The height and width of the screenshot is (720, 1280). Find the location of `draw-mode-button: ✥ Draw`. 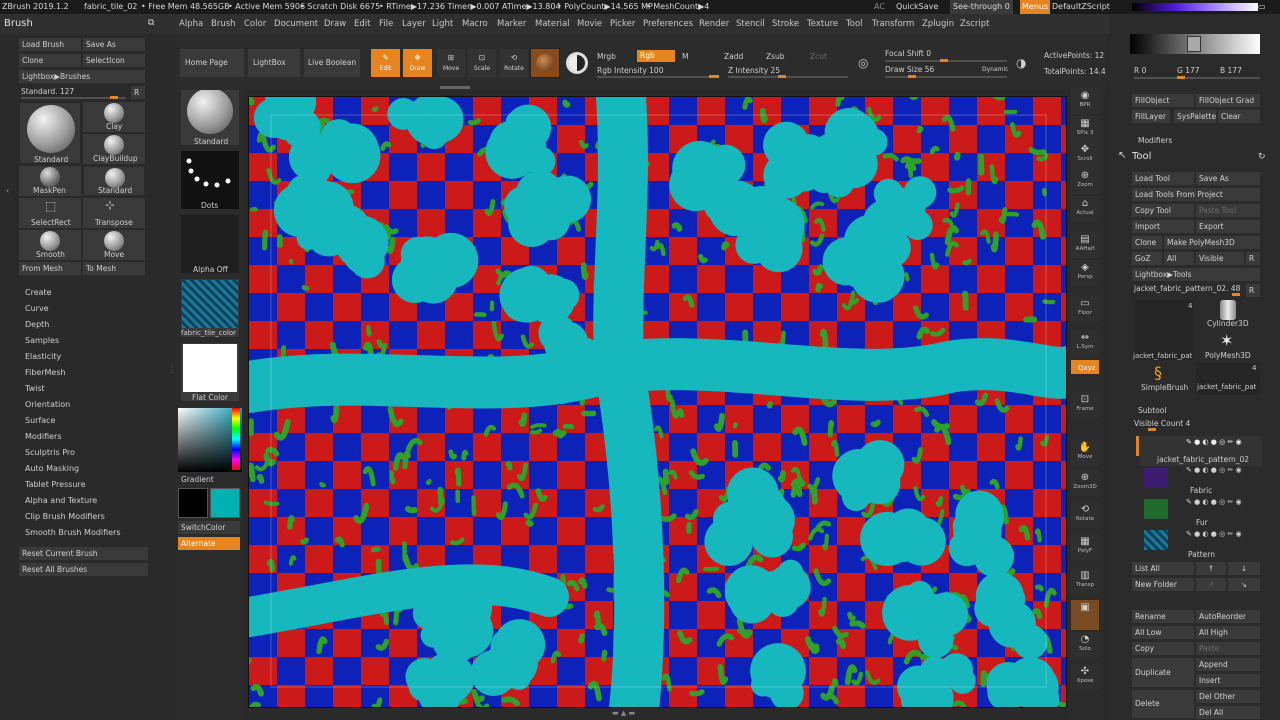

draw-mode-button: ✥ Draw is located at coordinates (417, 63).